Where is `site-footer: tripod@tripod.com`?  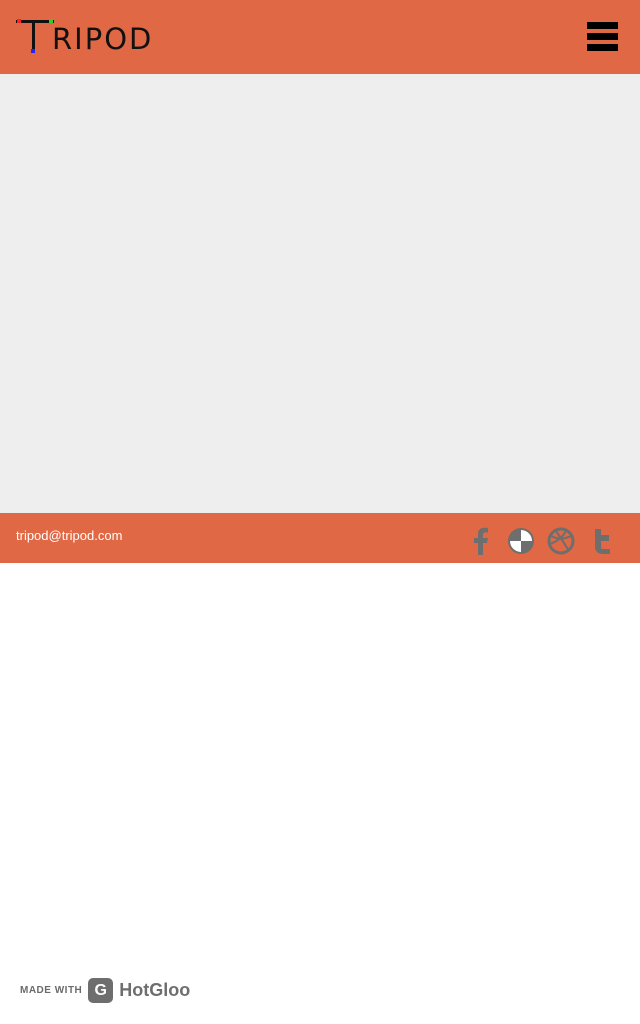 site-footer: tripod@tripod.com is located at coordinates (320, 538).